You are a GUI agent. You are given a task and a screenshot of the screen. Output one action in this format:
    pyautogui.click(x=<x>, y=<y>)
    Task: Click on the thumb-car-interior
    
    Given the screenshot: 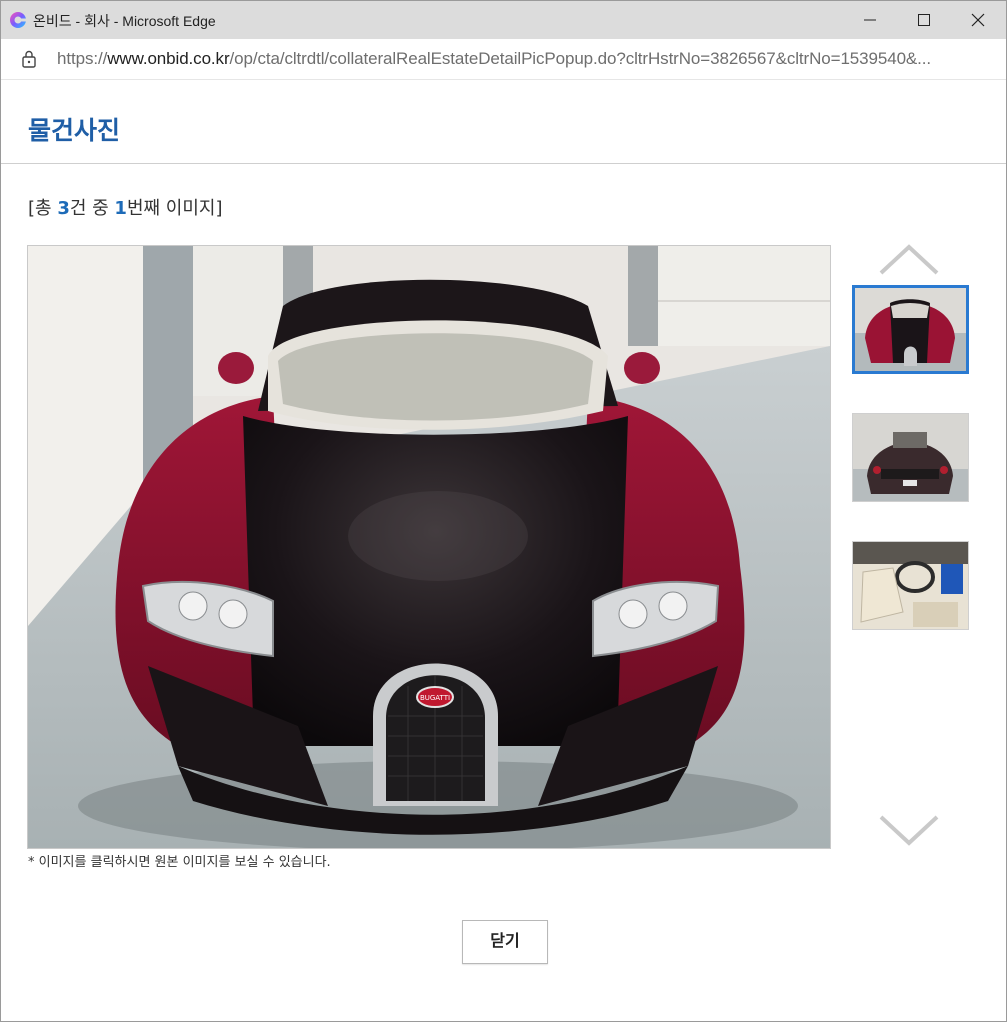 What is the action you would take?
    pyautogui.click(x=910, y=585)
    